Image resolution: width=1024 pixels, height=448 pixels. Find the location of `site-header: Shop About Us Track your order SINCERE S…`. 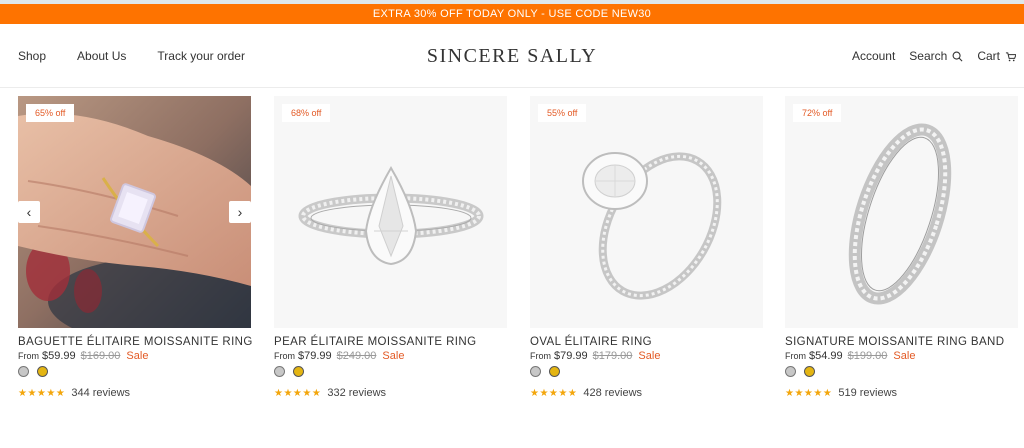

site-header: Shop About Us Track your order SINCERE S… is located at coordinates (512, 56).